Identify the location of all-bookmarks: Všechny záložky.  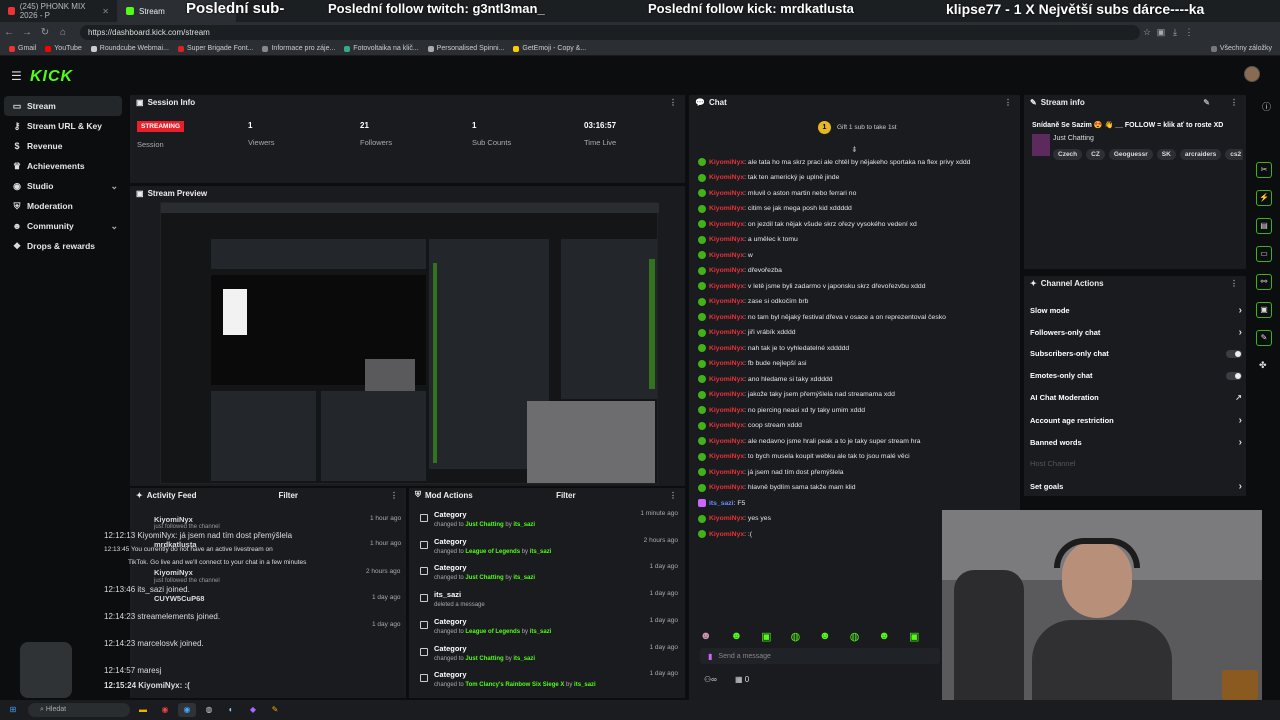
(1241, 48).